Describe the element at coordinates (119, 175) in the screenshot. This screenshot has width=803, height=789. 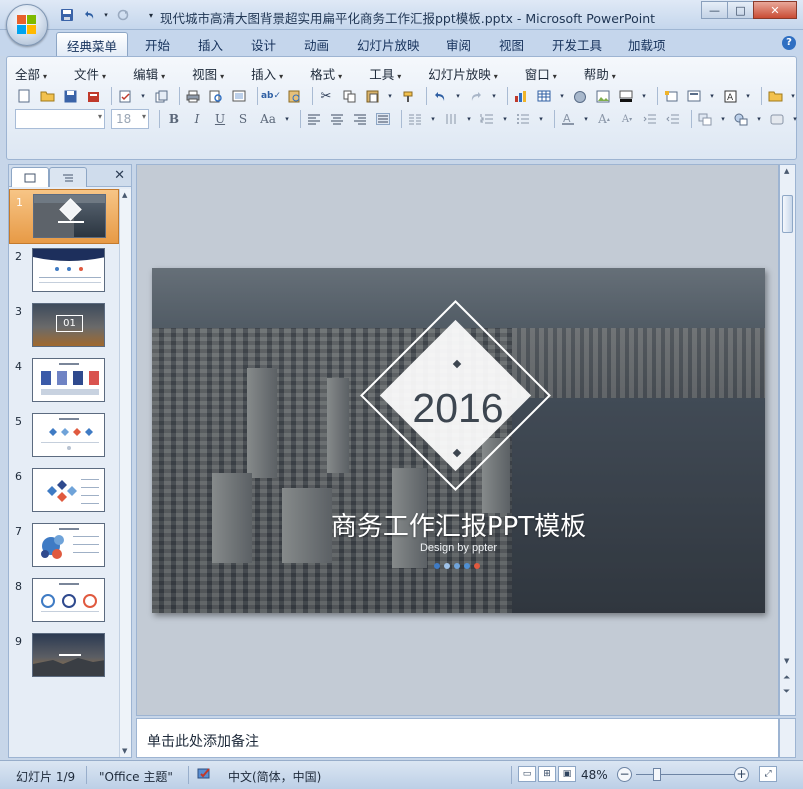
I see `close-panel-icon: ✕` at that location.